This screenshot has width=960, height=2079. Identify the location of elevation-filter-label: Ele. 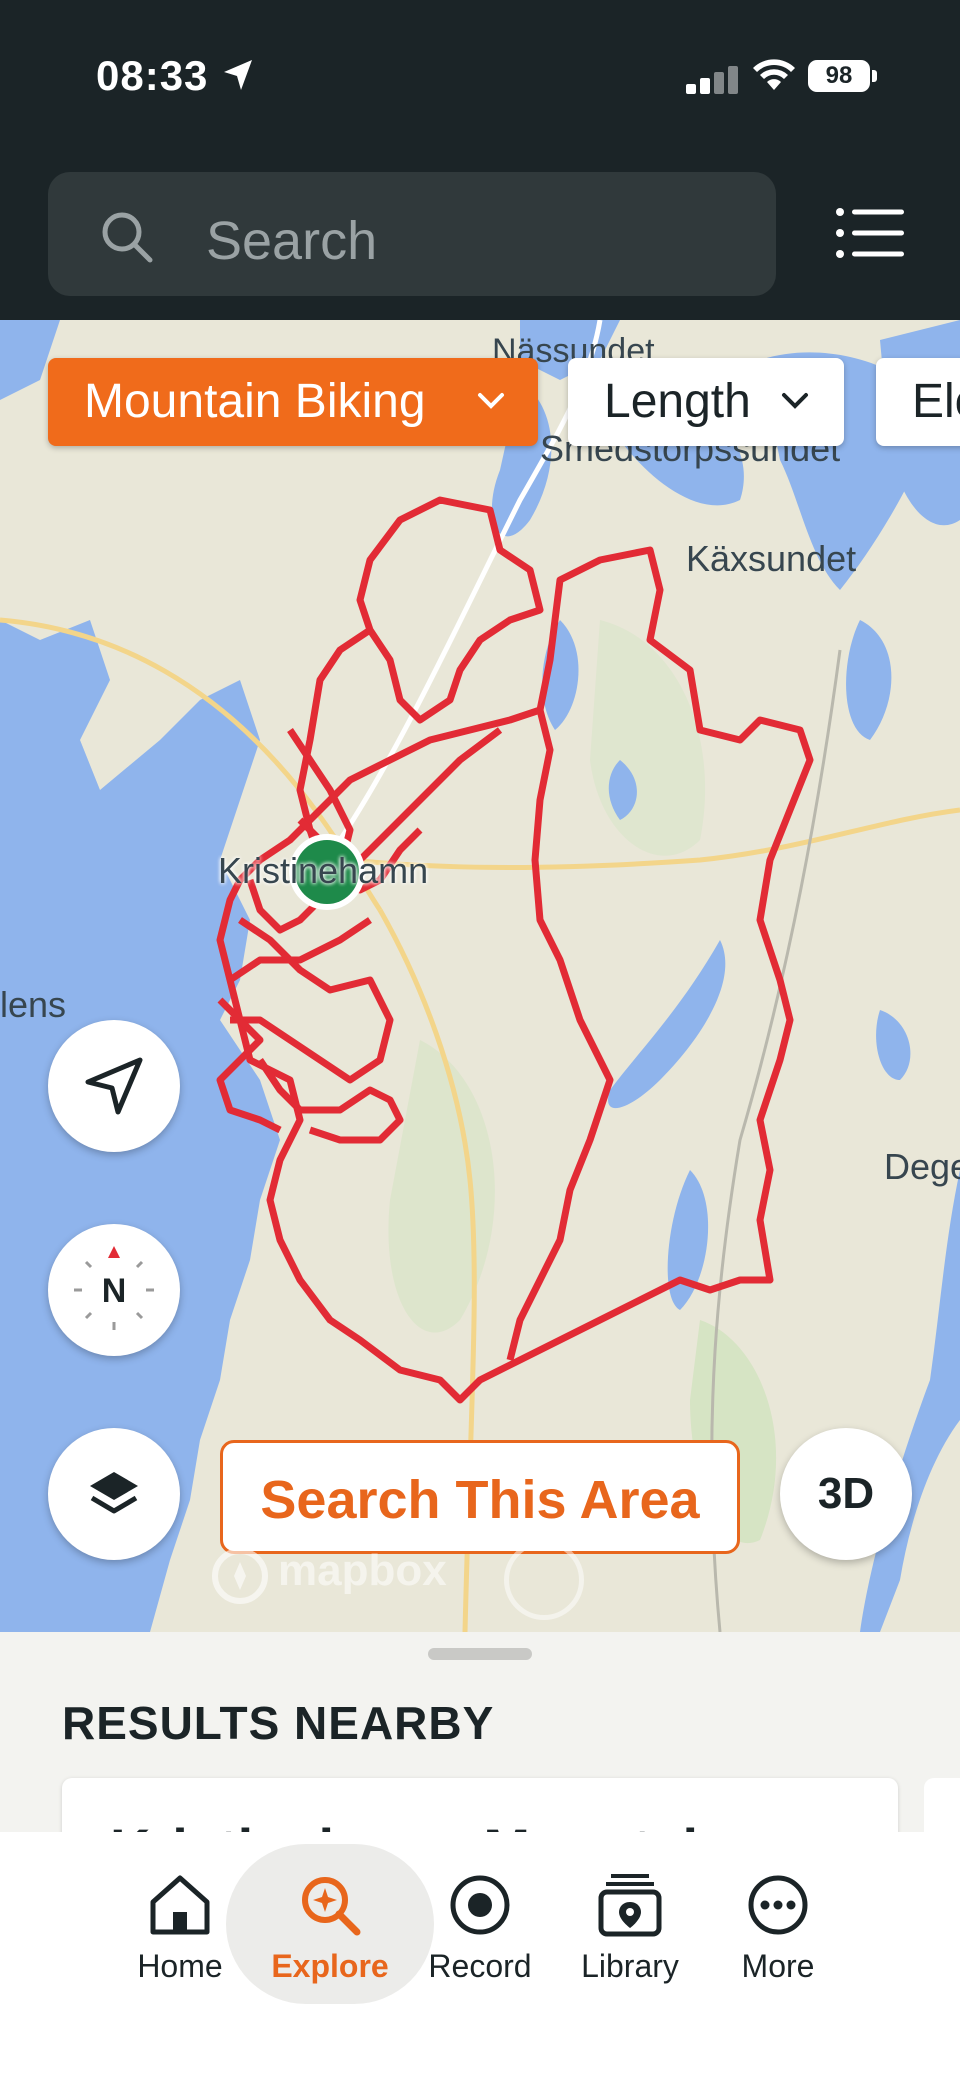
(936, 401).